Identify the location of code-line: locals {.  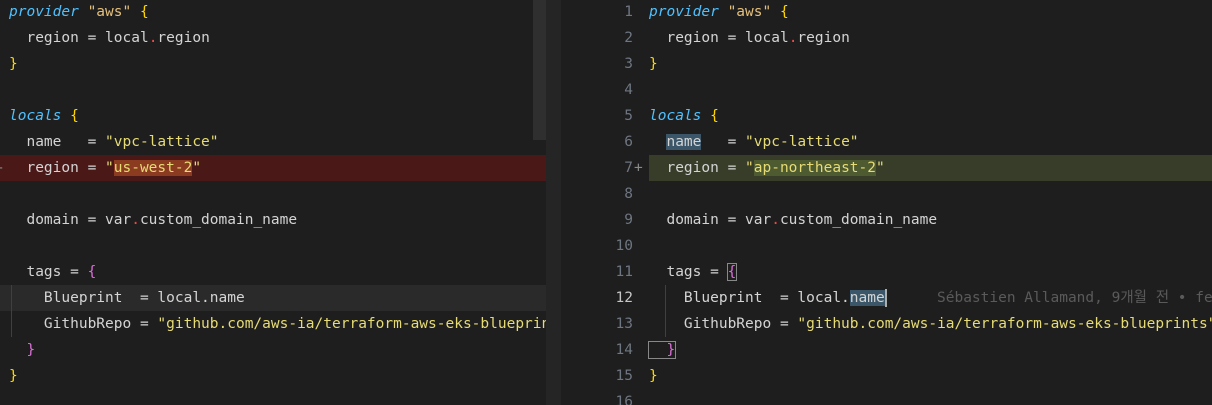
(273, 116).